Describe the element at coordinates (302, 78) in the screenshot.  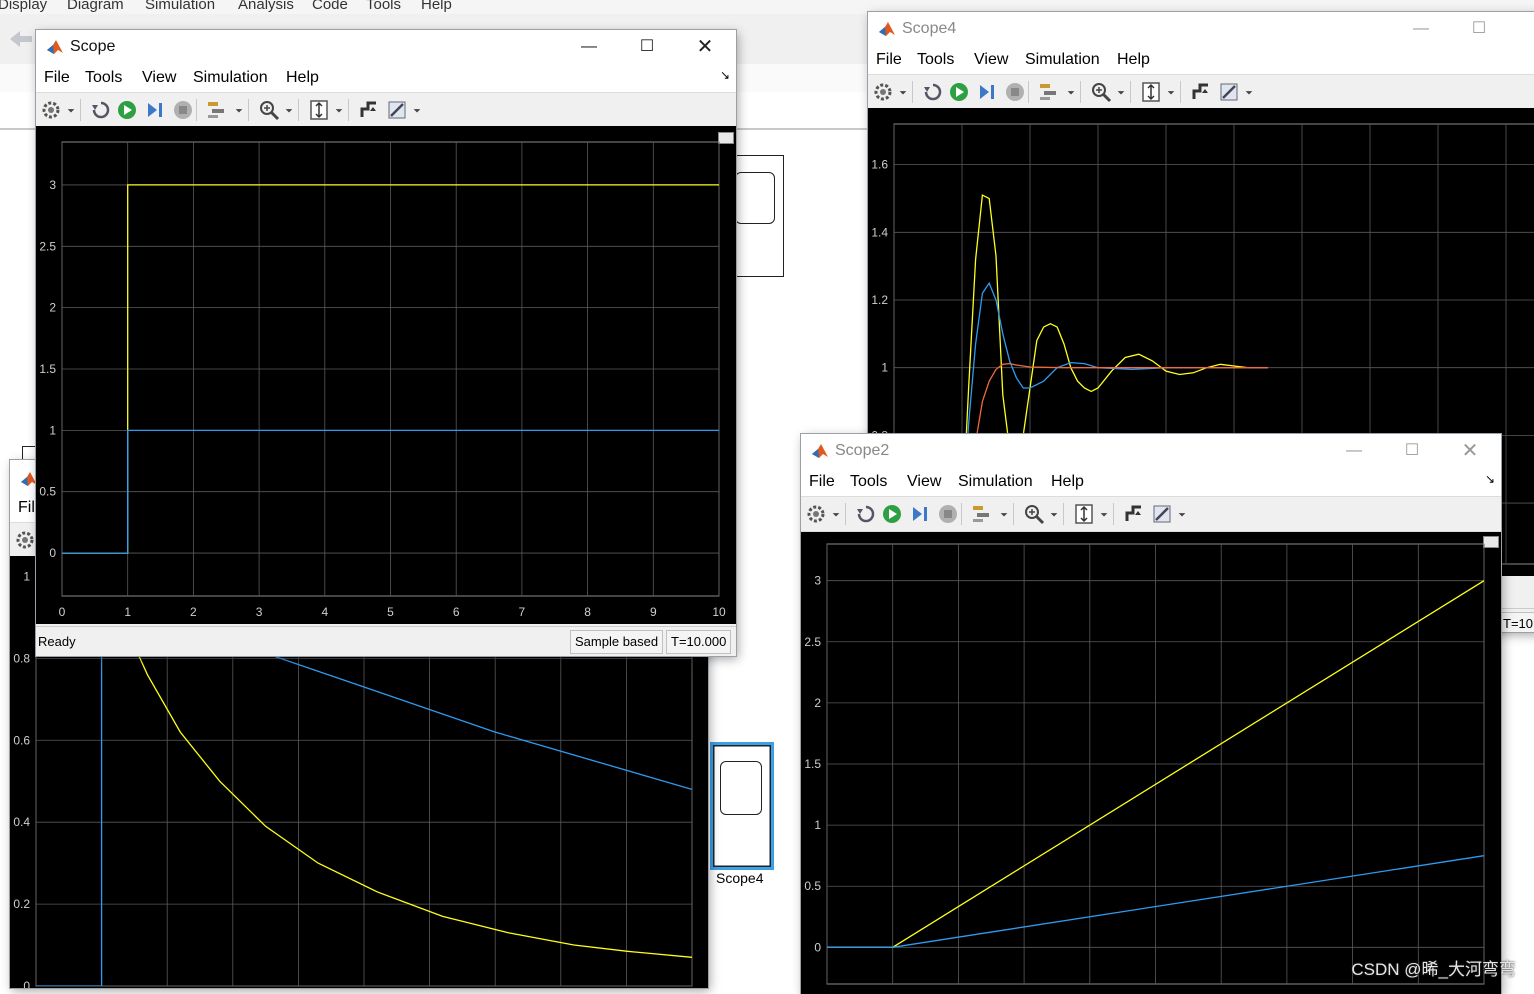
I see `scope-menu-help: Help` at that location.